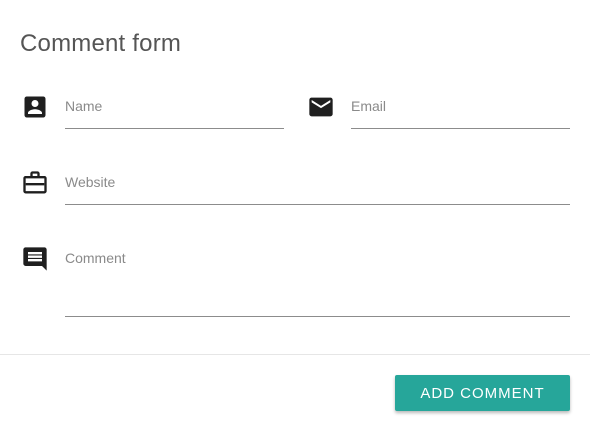 This screenshot has width=590, height=431. Describe the element at coordinates (35, 107) in the screenshot. I see `account-box-icon` at that location.